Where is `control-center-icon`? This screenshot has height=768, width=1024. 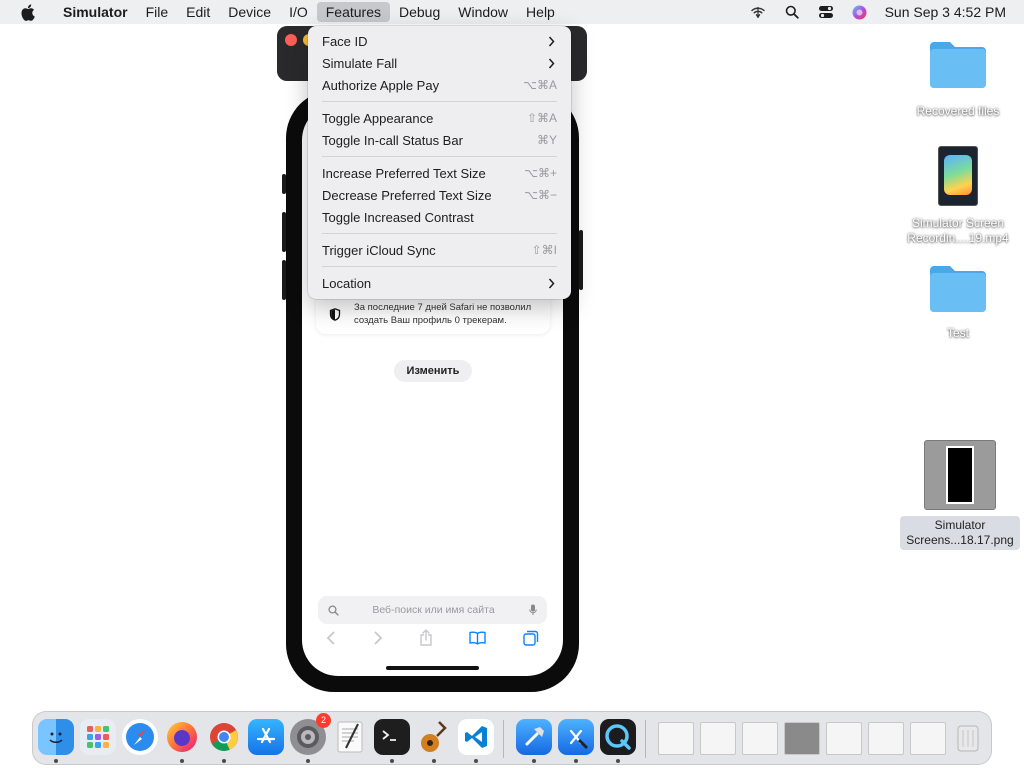 control-center-icon is located at coordinates (826, 12).